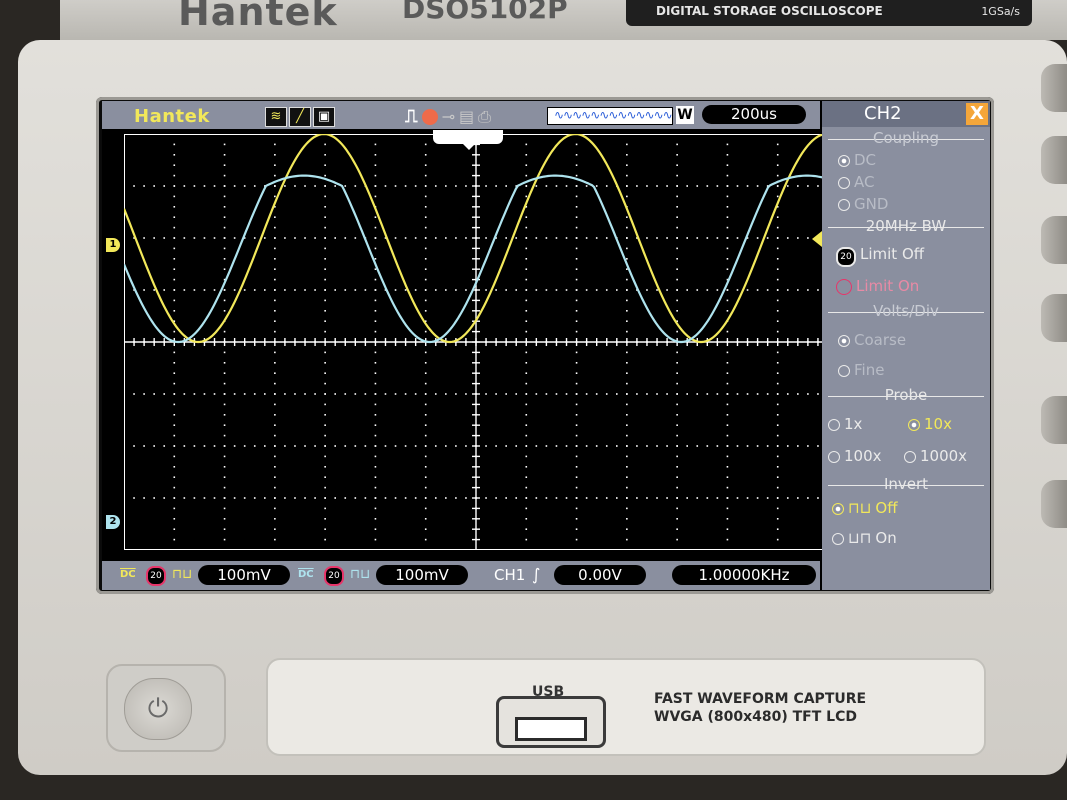 The width and height of the screenshot is (1067, 800). I want to click on ch1-volts-div: 100mV, so click(244, 575).